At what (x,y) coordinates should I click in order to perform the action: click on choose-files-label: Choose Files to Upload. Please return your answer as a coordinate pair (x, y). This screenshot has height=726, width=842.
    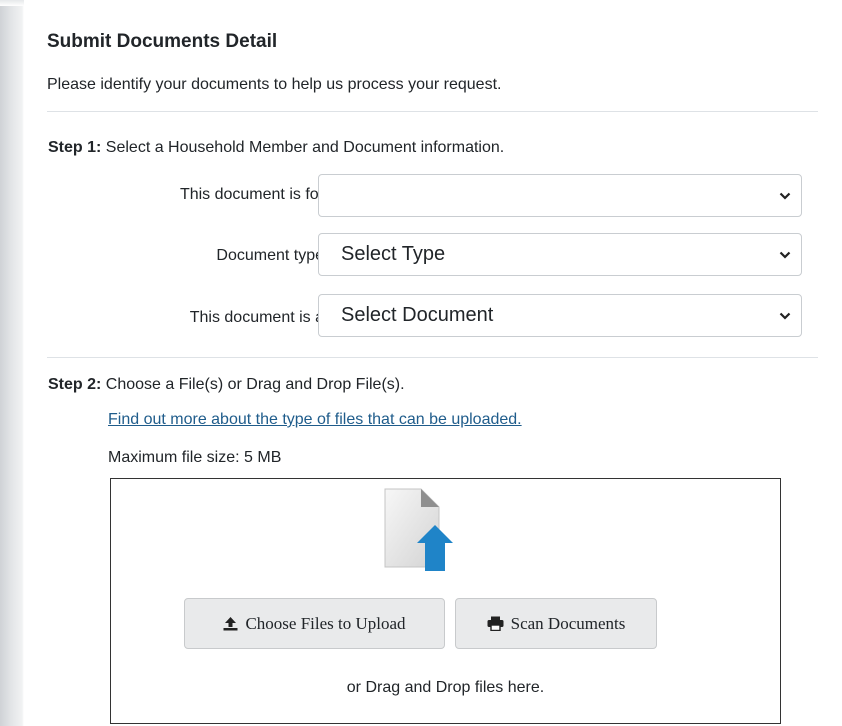
    Looking at the image, I should click on (325, 623).